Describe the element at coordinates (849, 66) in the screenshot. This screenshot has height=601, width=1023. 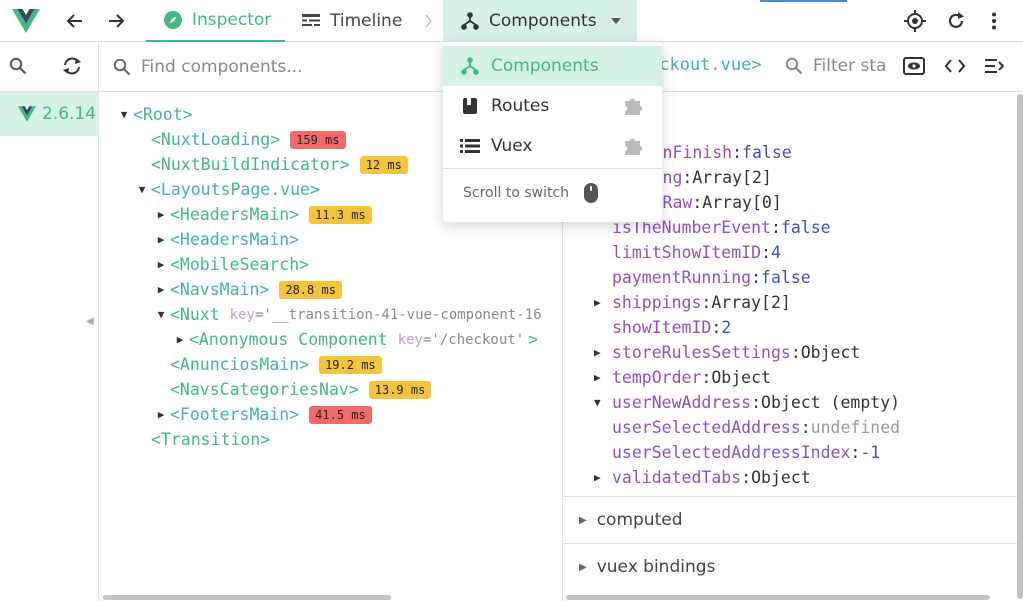
I see `filter-state-input: Filter sta` at that location.